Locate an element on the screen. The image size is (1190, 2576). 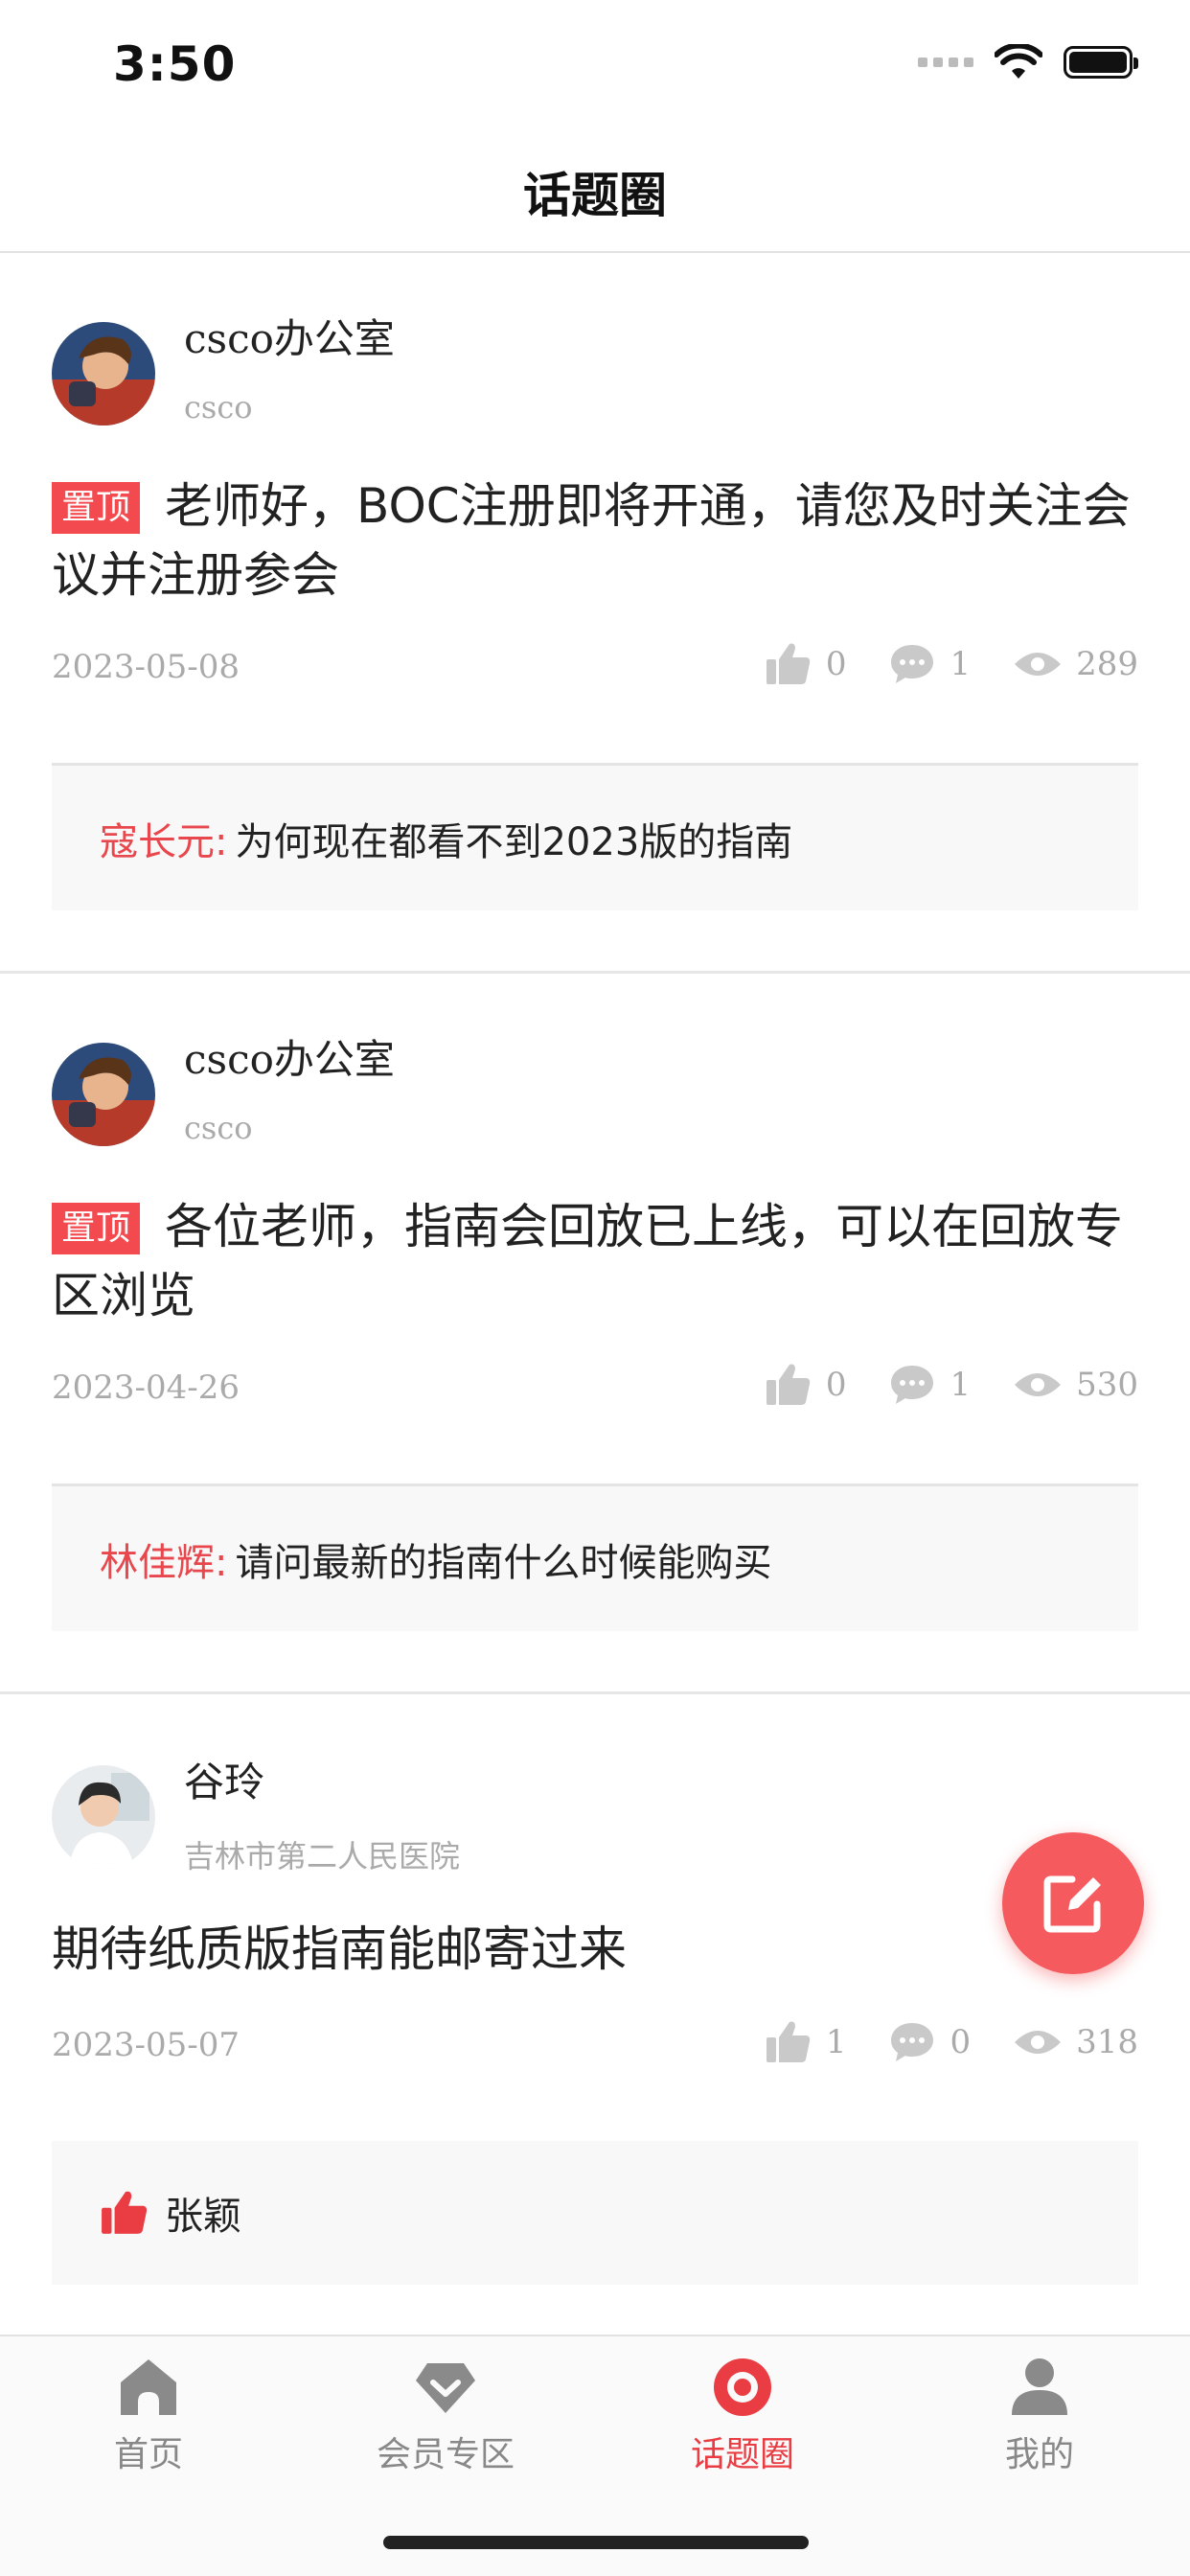
view-stat: 289 is located at coordinates (1075, 664).